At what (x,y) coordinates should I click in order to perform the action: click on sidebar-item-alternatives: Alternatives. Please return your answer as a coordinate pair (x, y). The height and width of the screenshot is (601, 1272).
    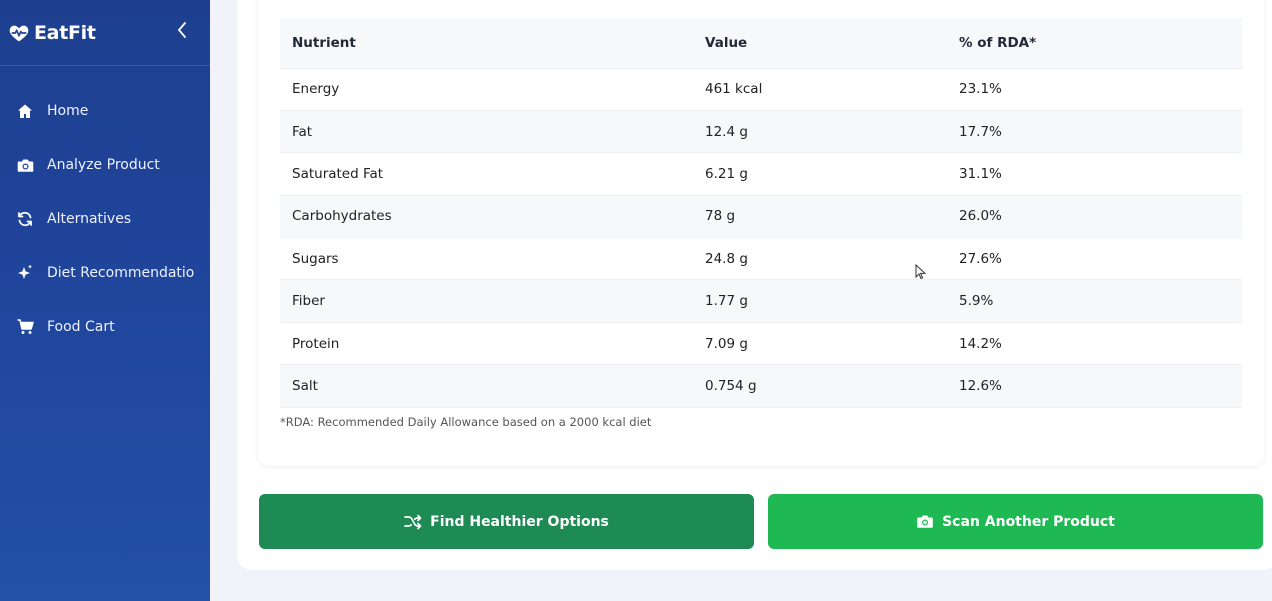
    Looking at the image, I should click on (105, 219).